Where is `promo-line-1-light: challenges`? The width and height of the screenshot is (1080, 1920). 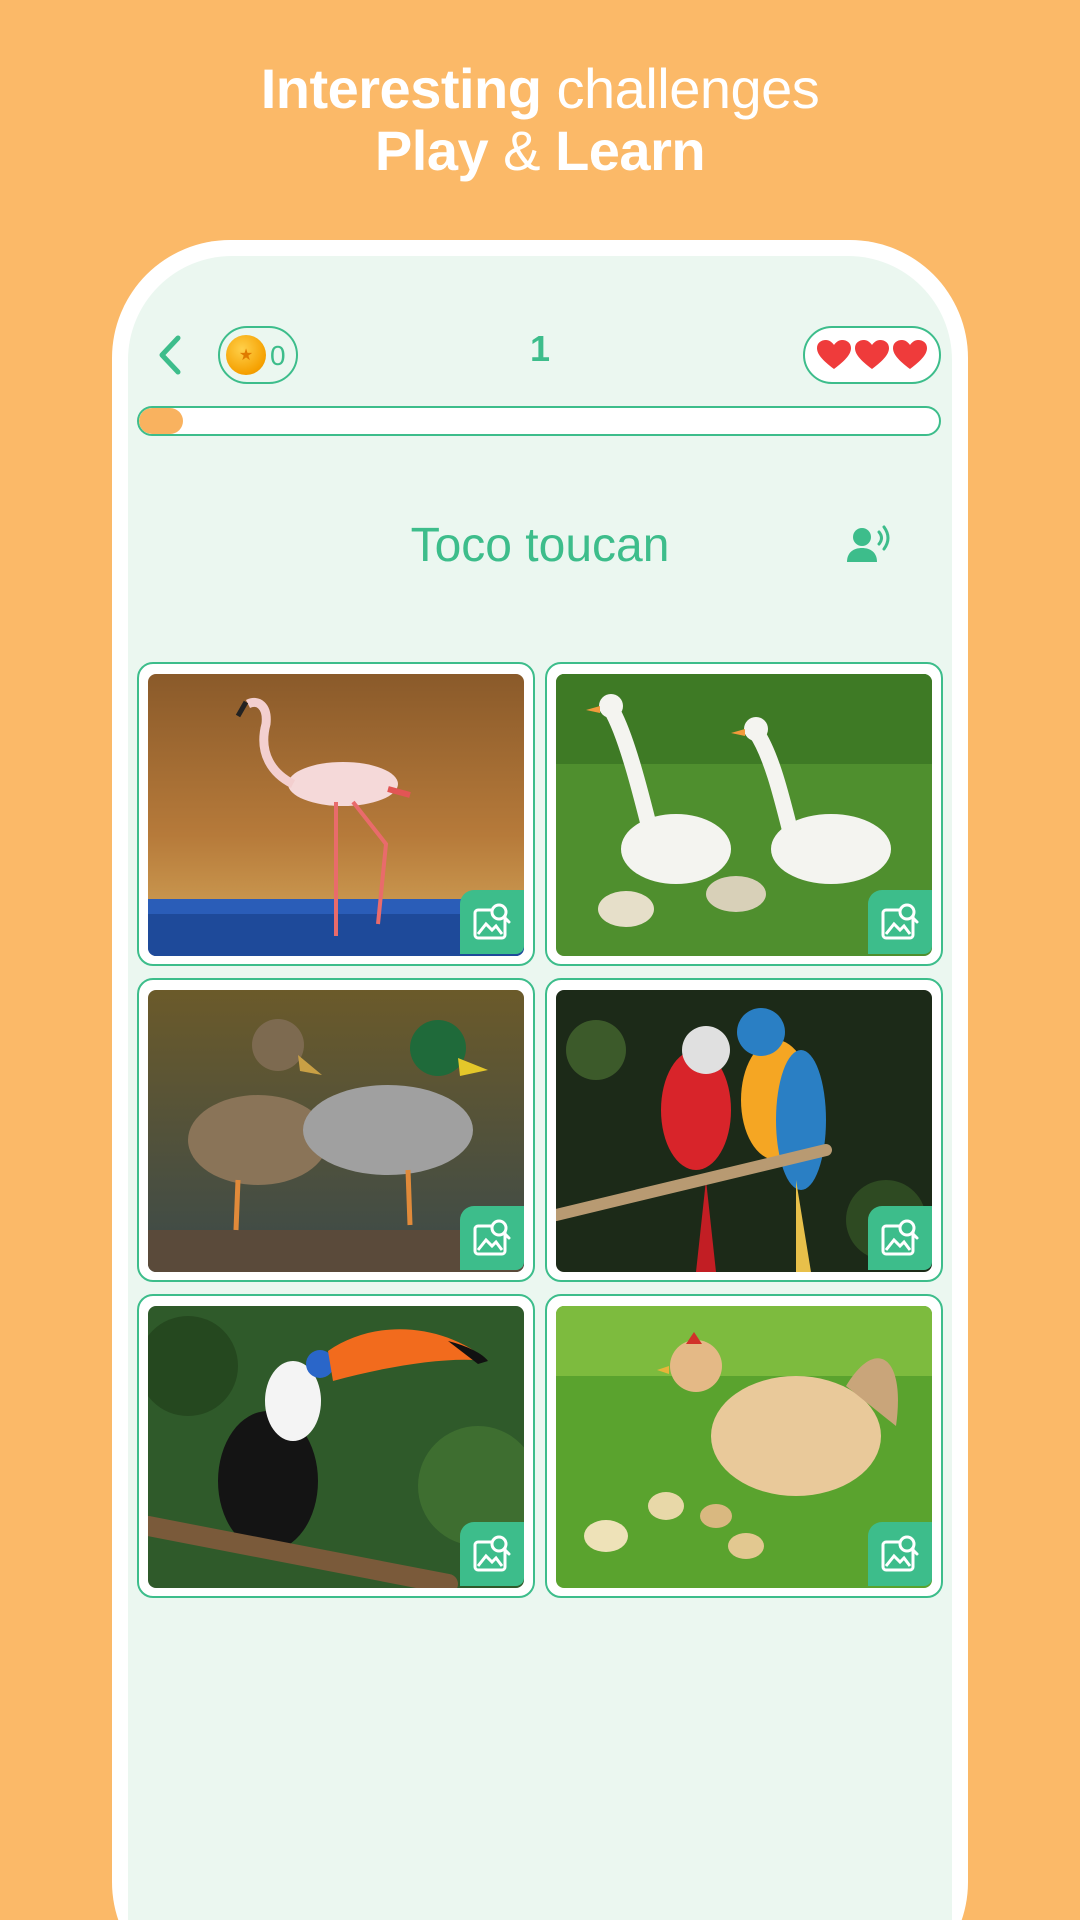 promo-line-1-light: challenges is located at coordinates (680, 88).